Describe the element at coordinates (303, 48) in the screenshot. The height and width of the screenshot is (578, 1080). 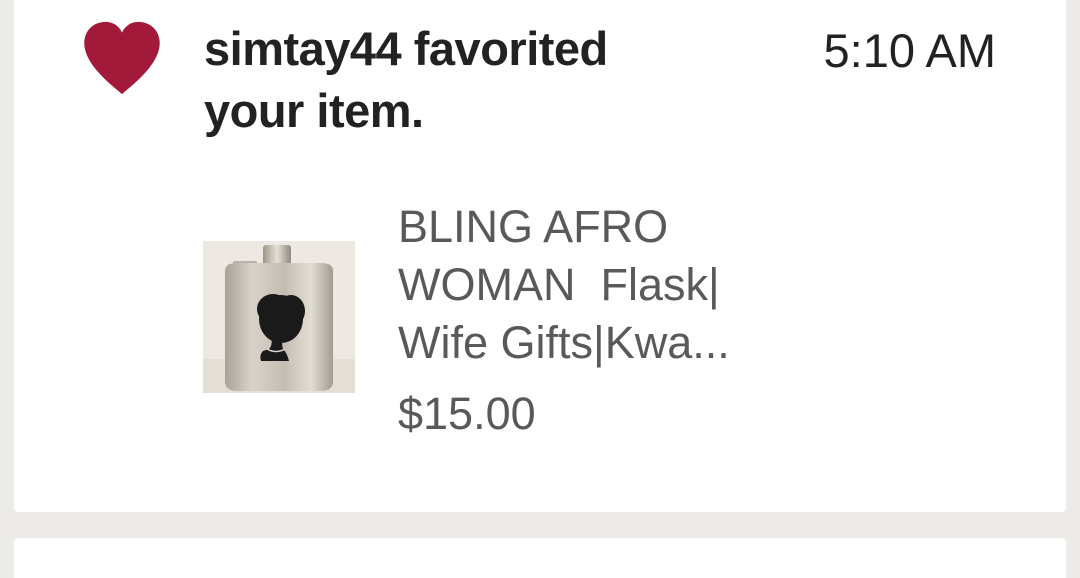
I see `username-link: simtay44` at that location.